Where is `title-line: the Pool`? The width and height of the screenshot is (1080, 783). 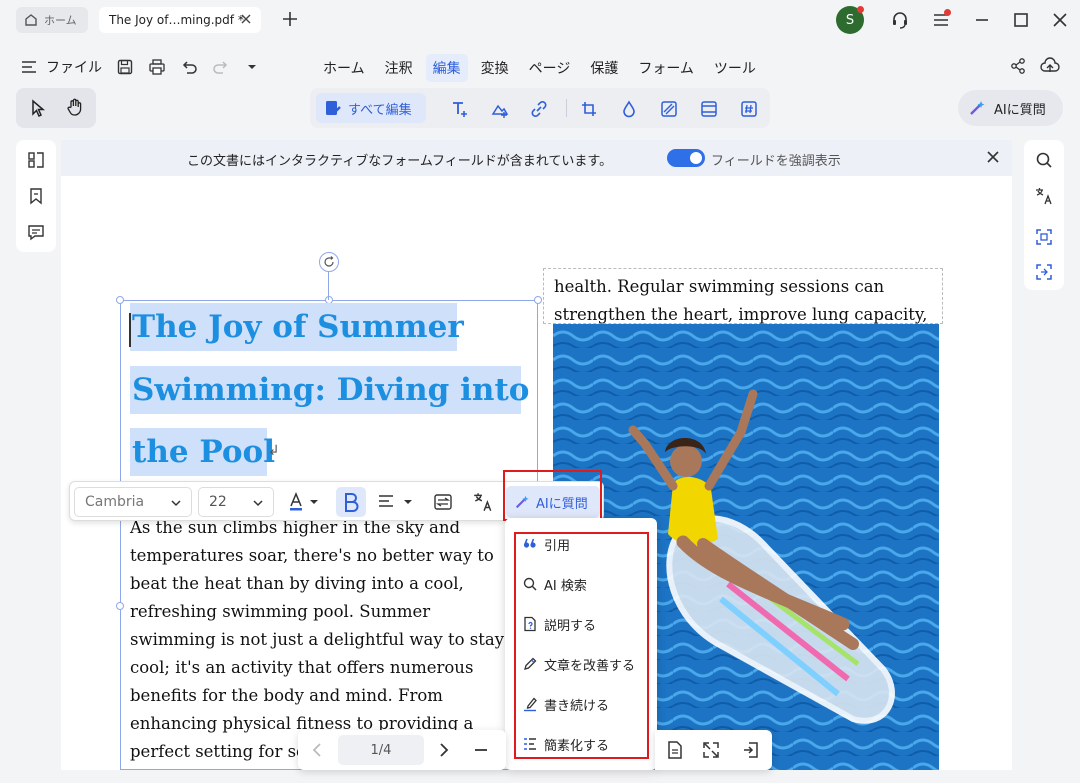 title-line: the Pool is located at coordinates (202, 452).